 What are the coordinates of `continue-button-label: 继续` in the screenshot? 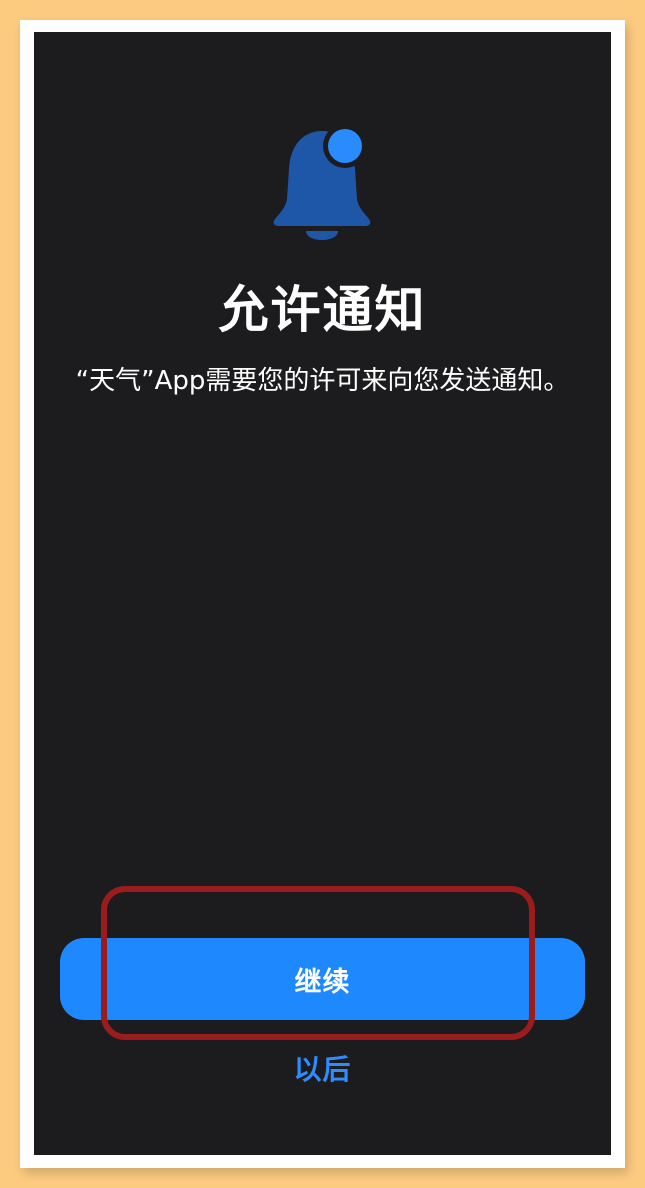 It's located at (322, 982).